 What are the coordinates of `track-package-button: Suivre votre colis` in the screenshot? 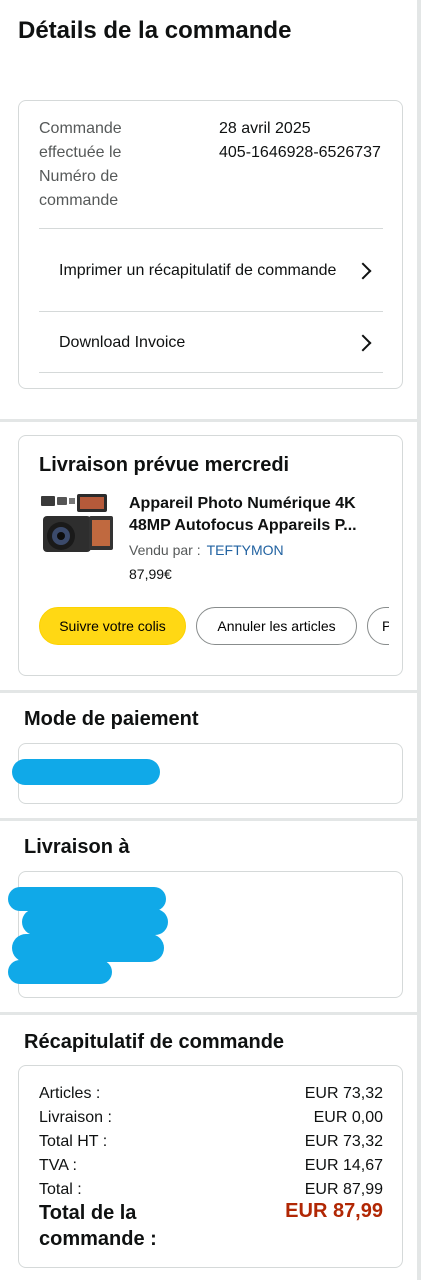 It's located at (112, 626).